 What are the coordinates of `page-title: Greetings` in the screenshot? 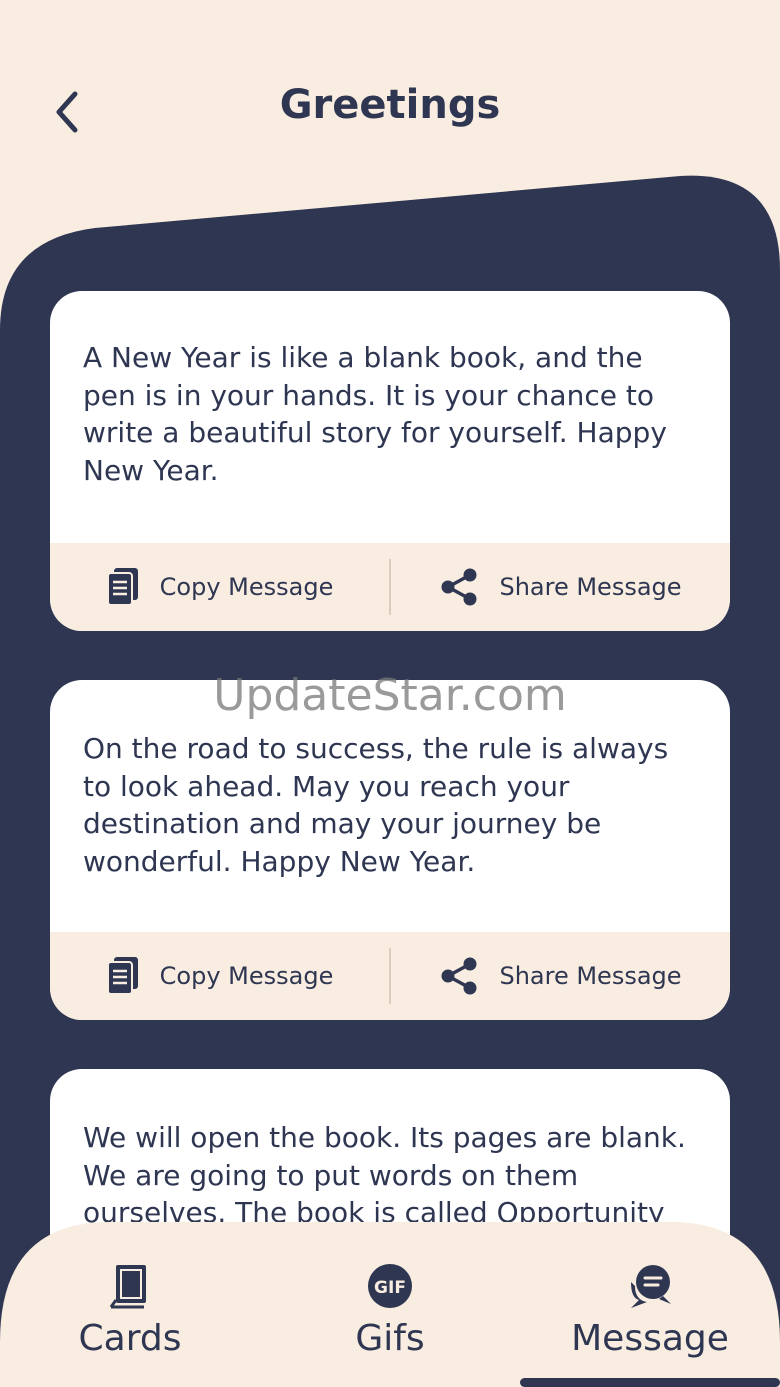 It's located at (390, 105).